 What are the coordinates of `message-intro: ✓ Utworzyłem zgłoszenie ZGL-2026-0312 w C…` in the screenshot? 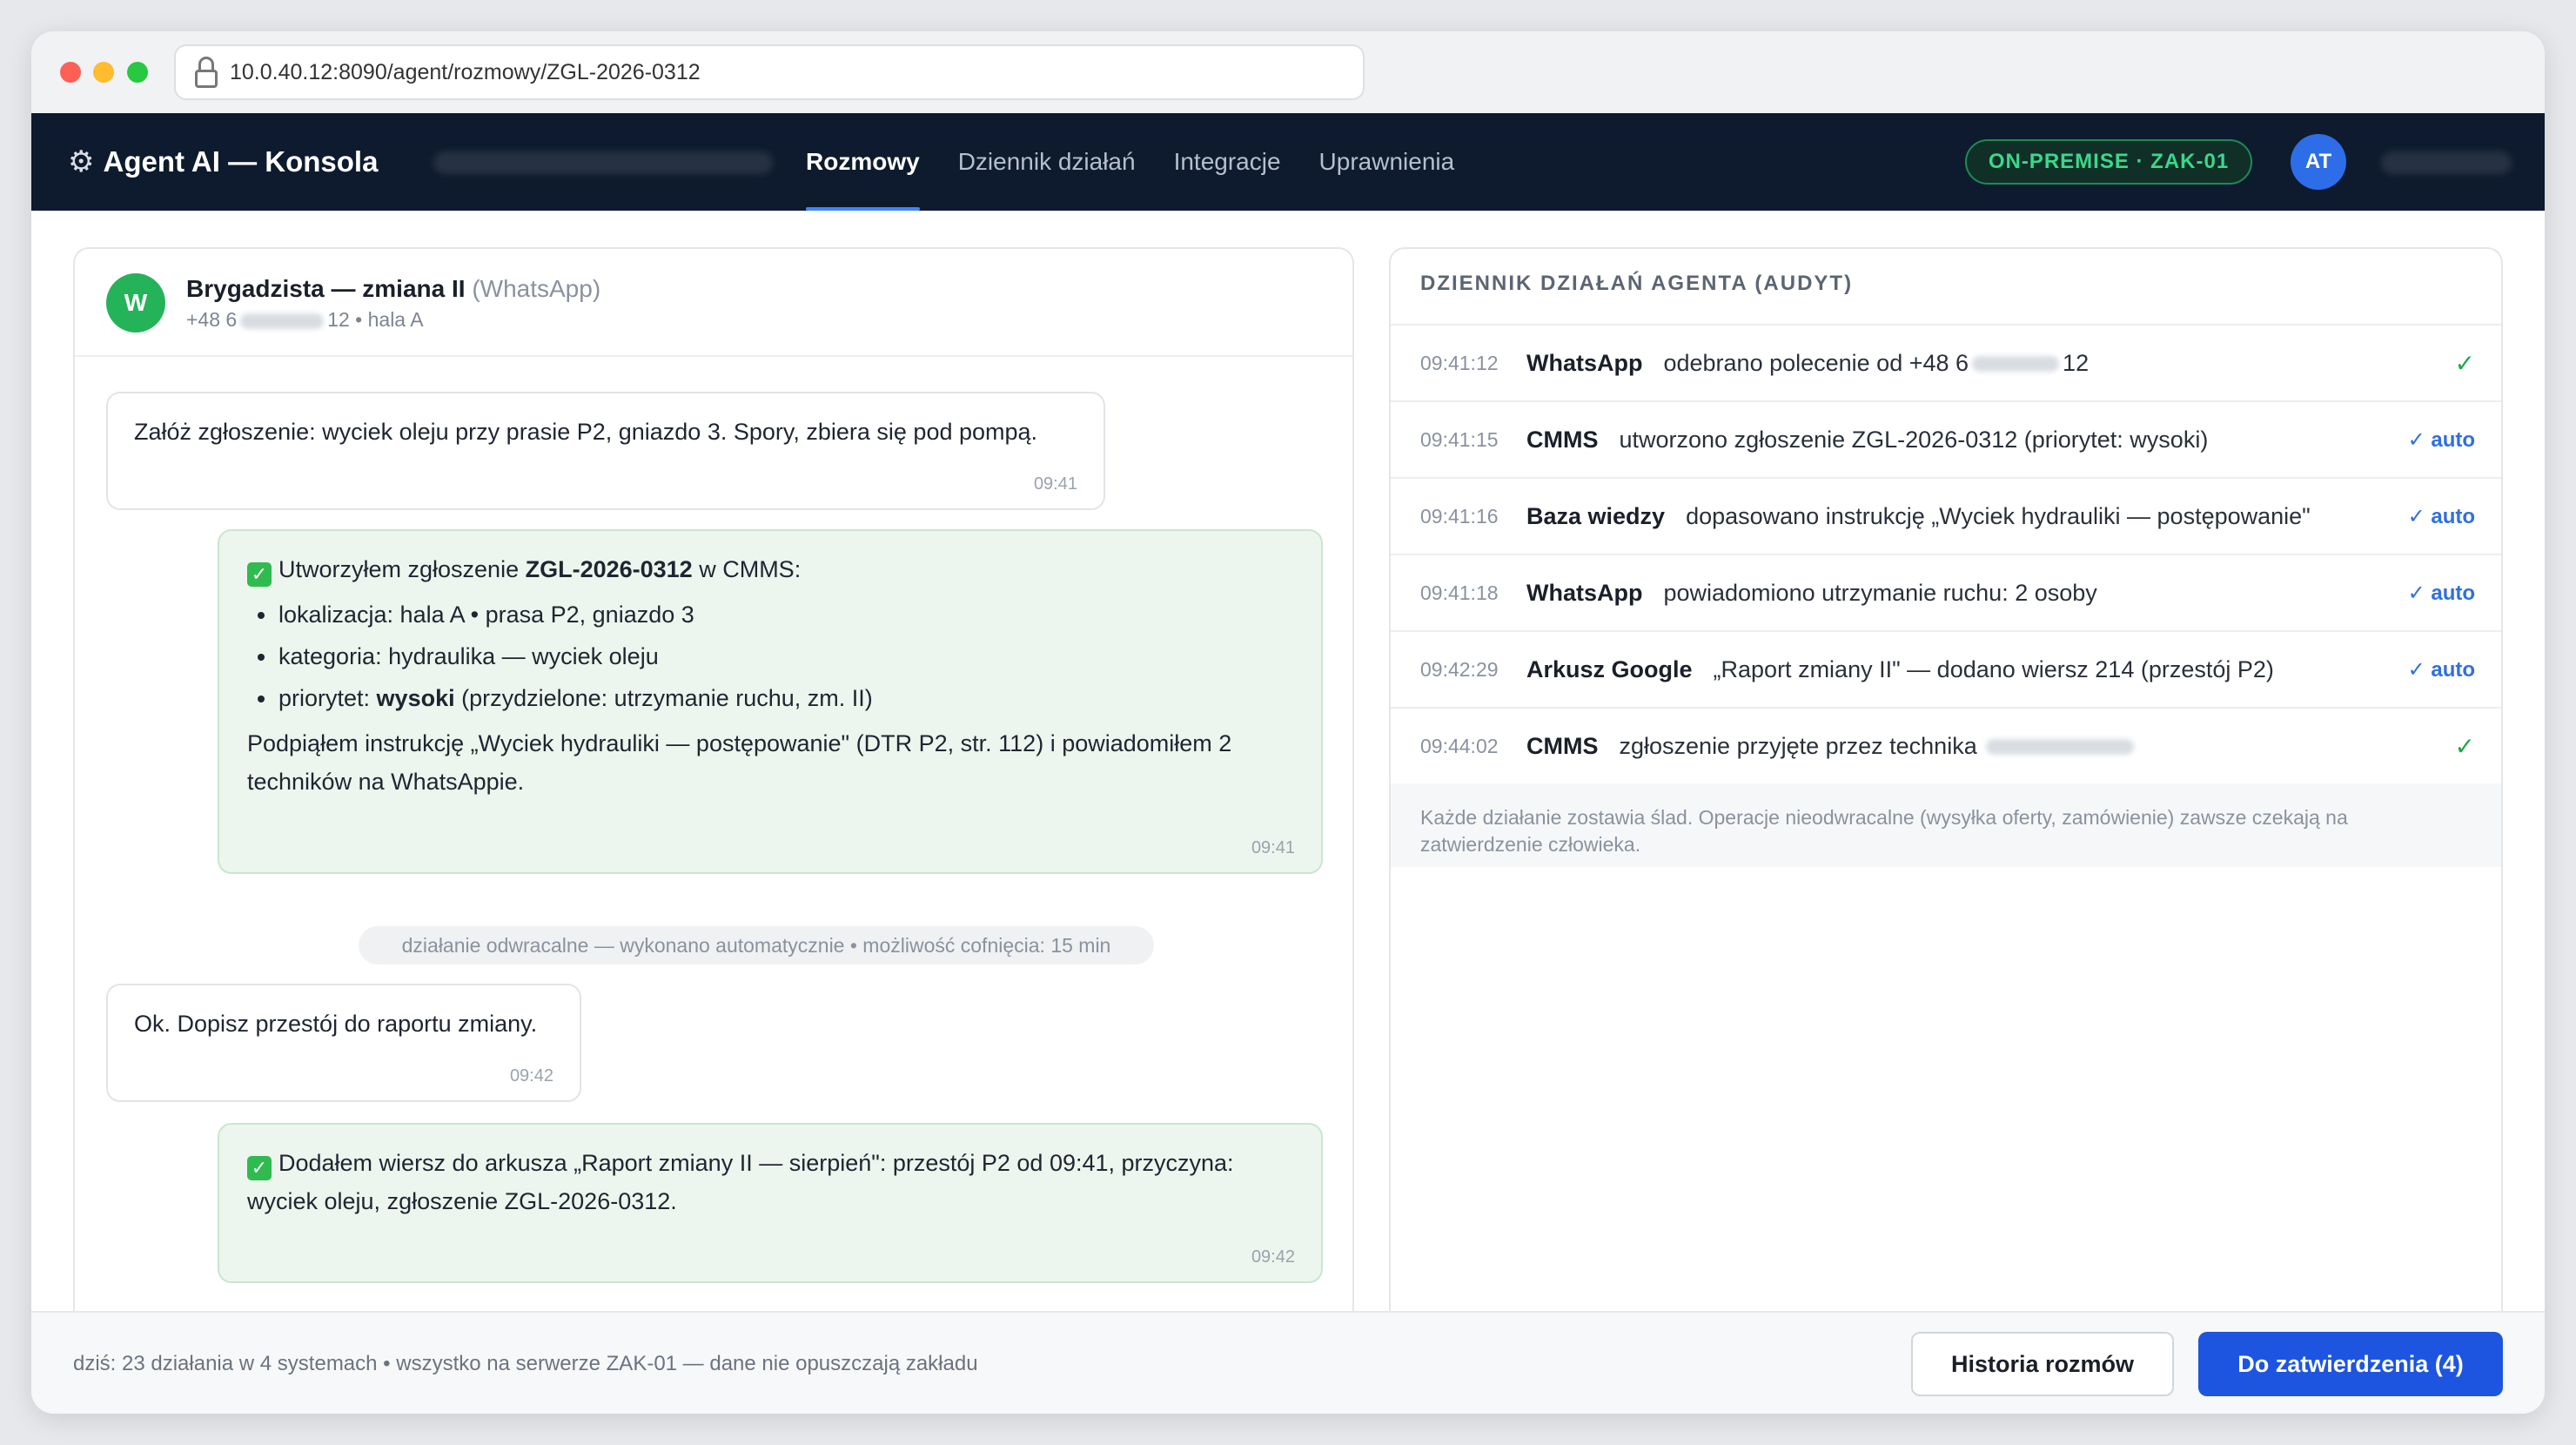 It's located at (770, 569).